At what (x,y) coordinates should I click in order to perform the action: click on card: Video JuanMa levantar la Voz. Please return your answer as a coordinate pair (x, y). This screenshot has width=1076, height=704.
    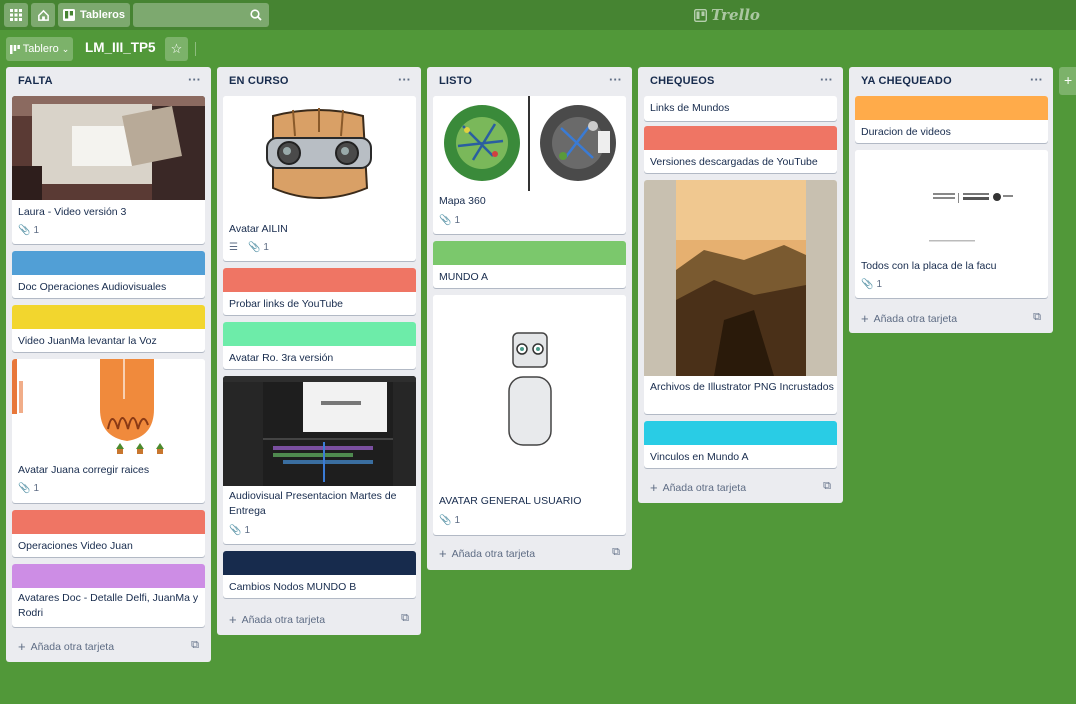
    Looking at the image, I should click on (108, 328).